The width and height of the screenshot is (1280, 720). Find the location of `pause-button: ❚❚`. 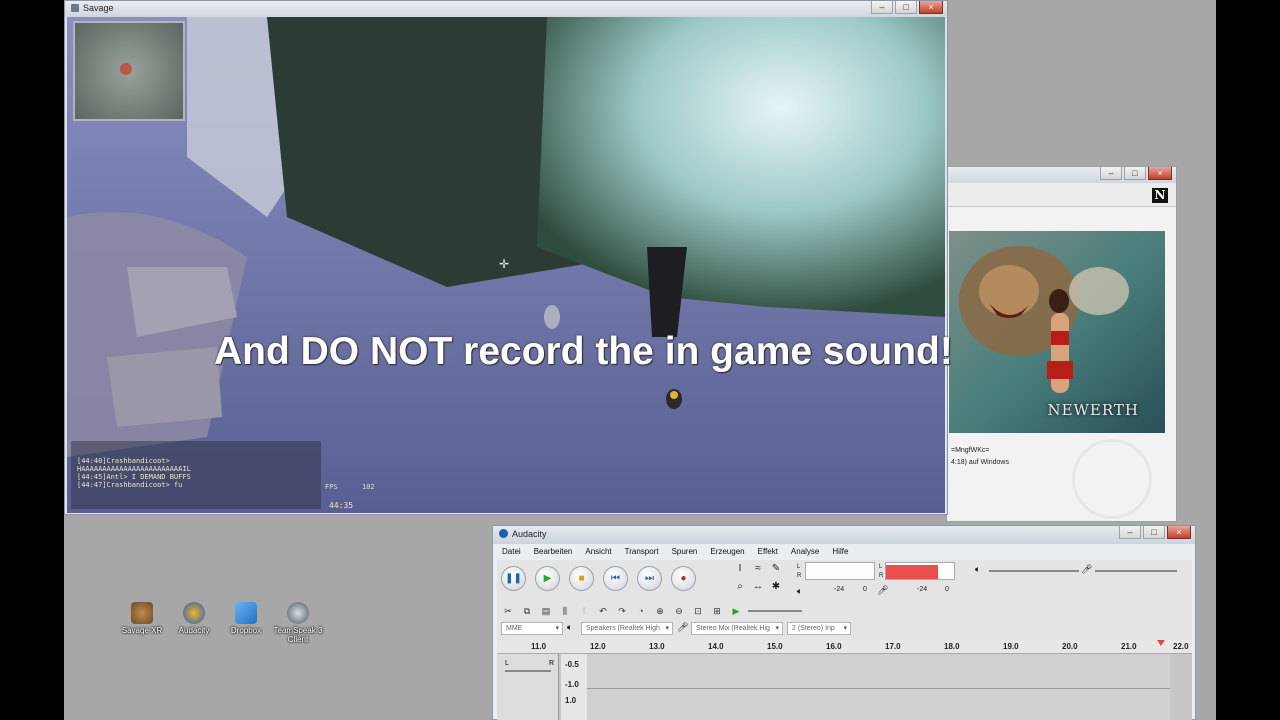

pause-button: ❚❚ is located at coordinates (513, 578).